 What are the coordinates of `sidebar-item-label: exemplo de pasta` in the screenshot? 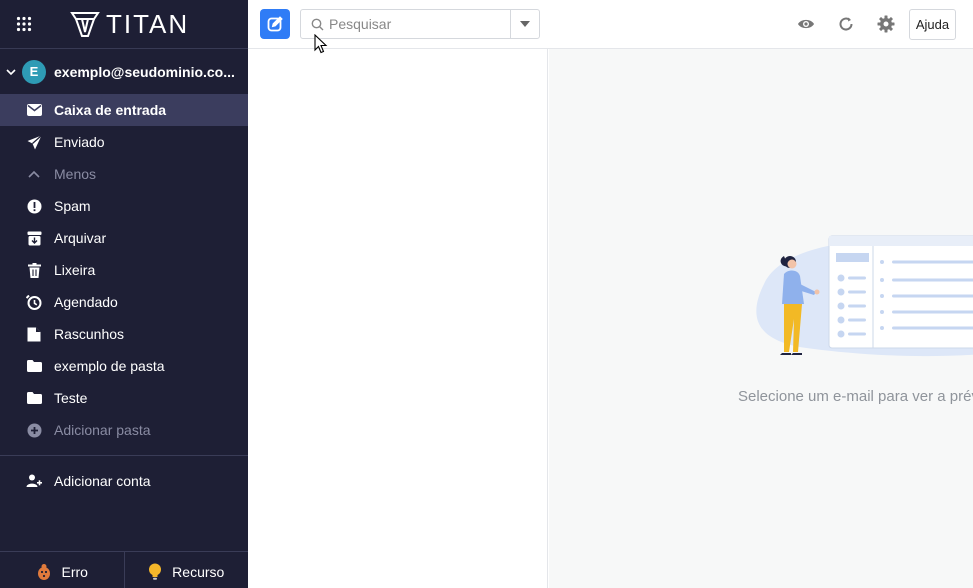 It's located at (109, 366).